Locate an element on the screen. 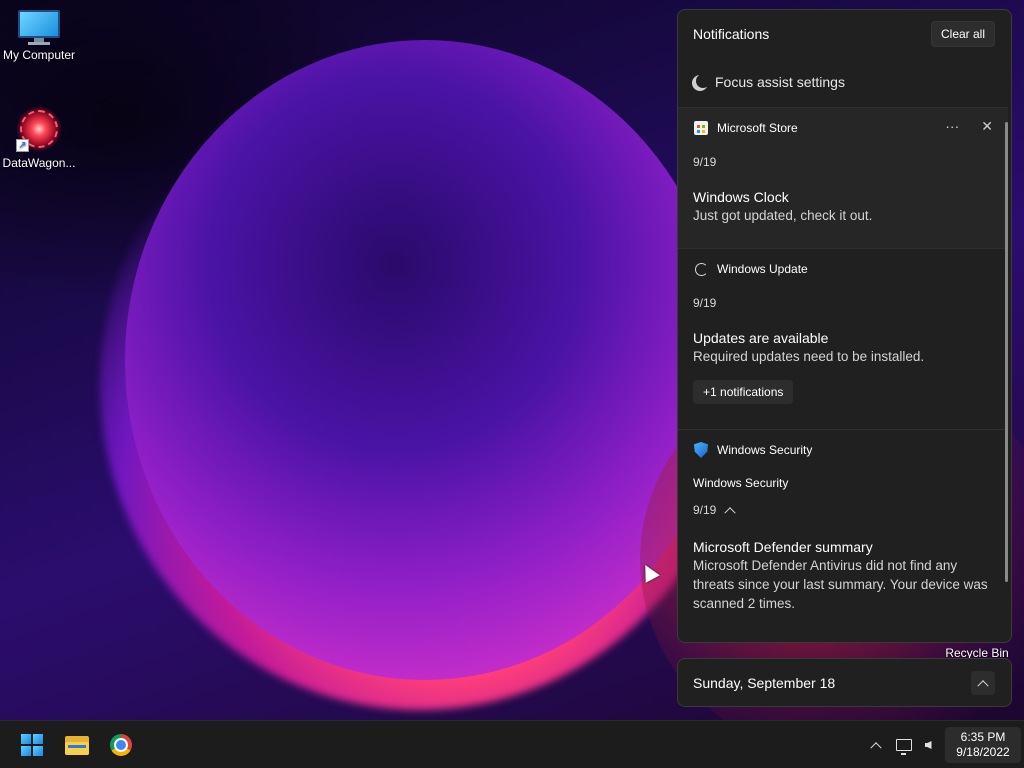 This screenshot has width=1024, height=768. file-explorer-button is located at coordinates (77, 745).